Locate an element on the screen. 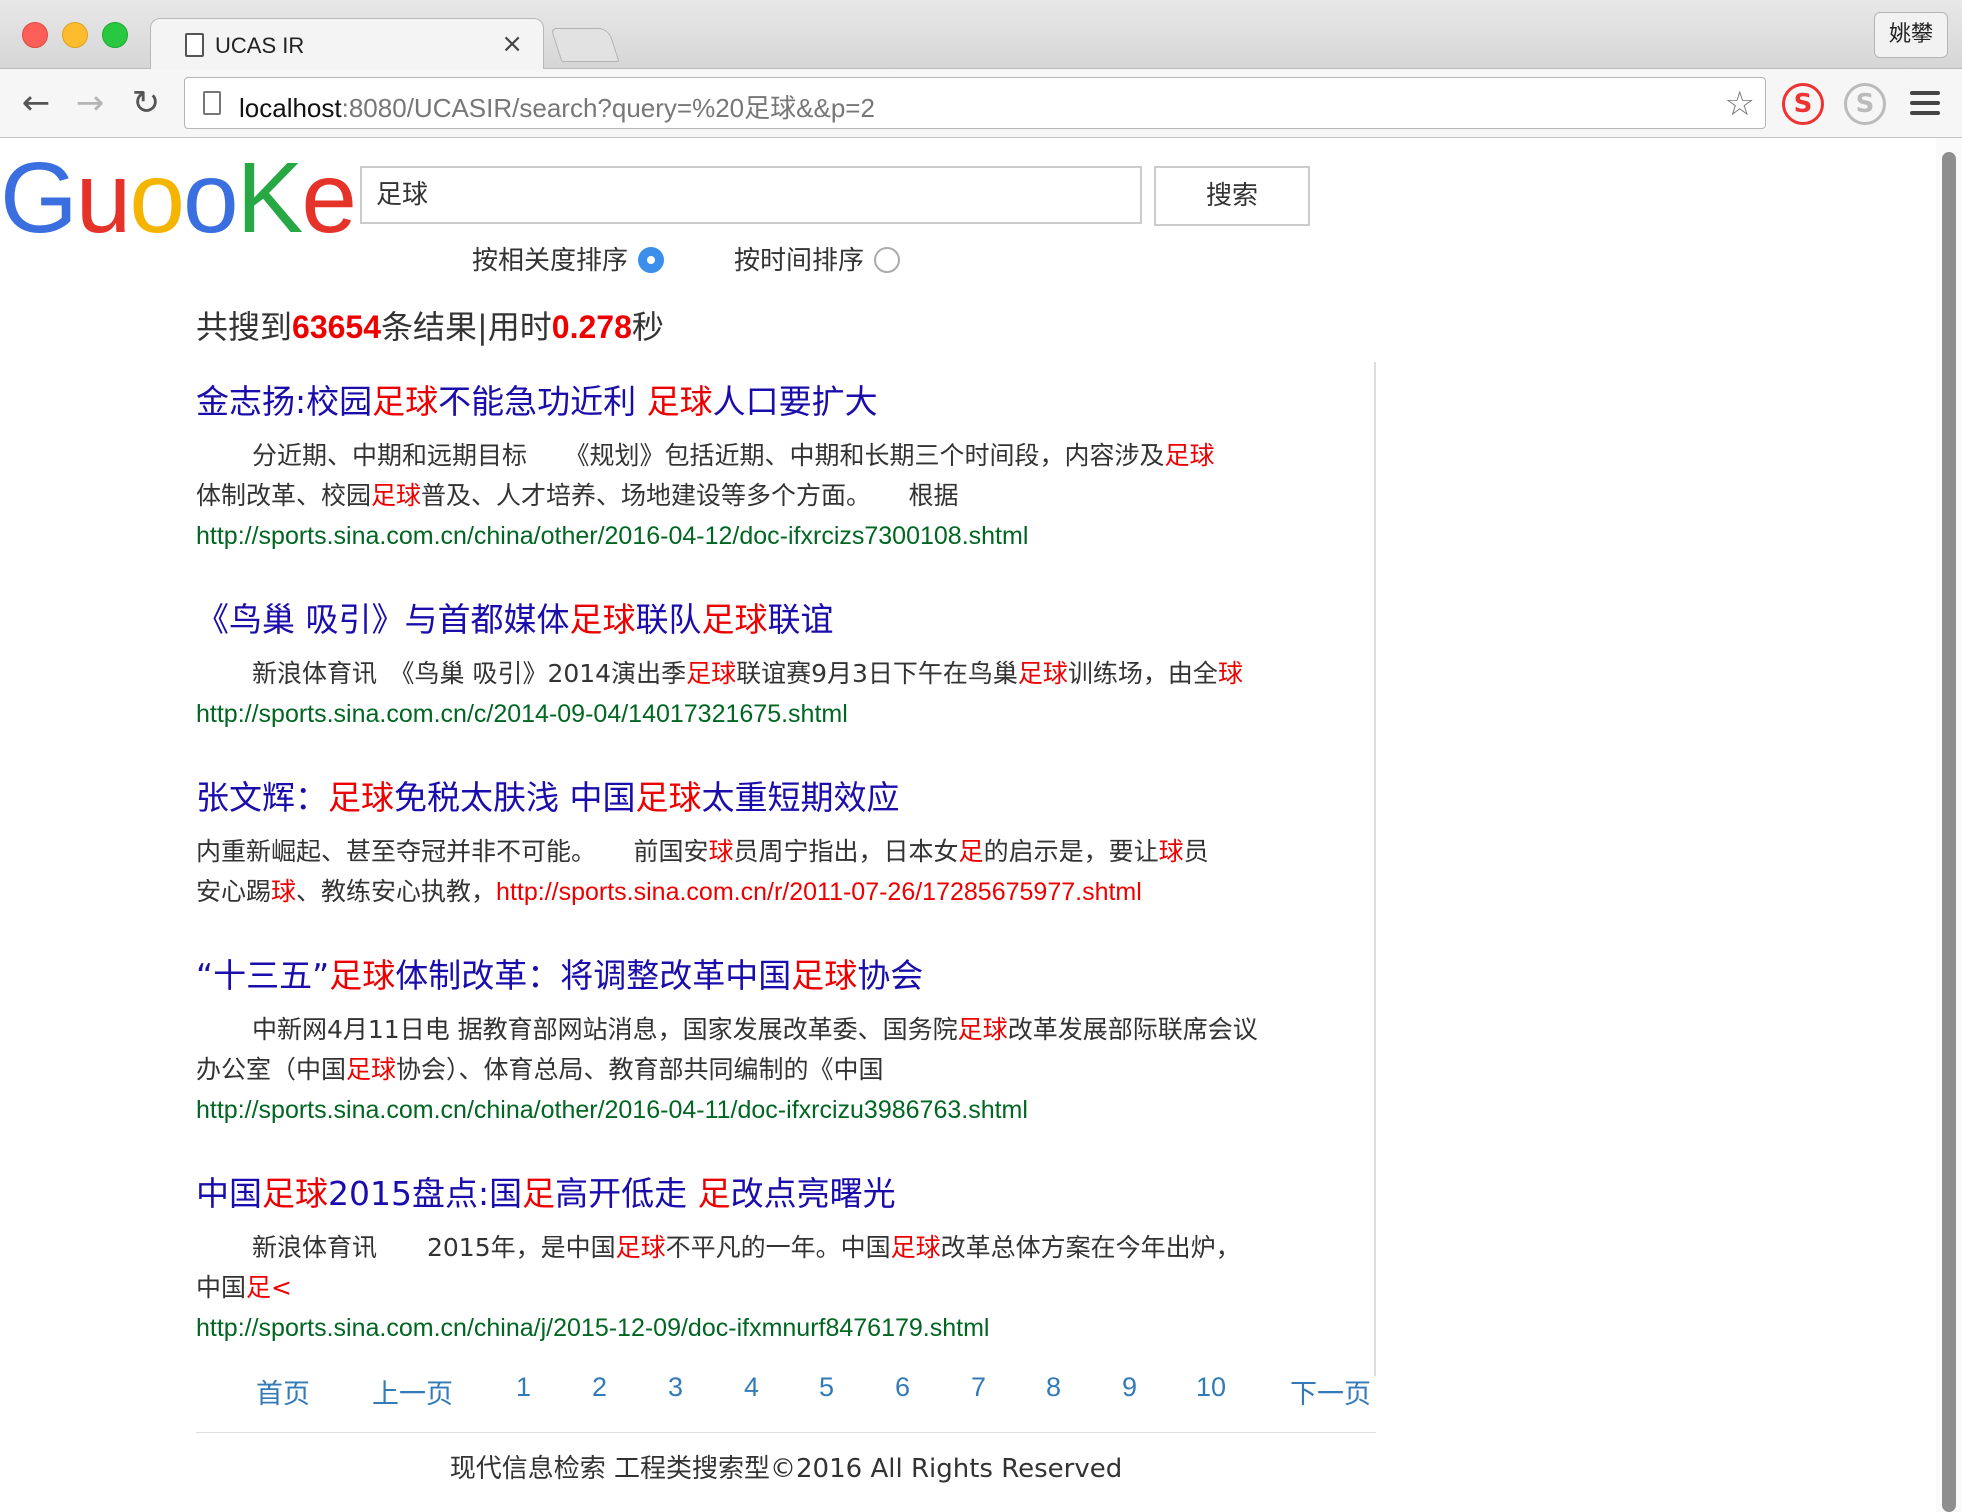 This screenshot has width=1962, height=1512. page-link-9: 9 is located at coordinates (1129, 1387).